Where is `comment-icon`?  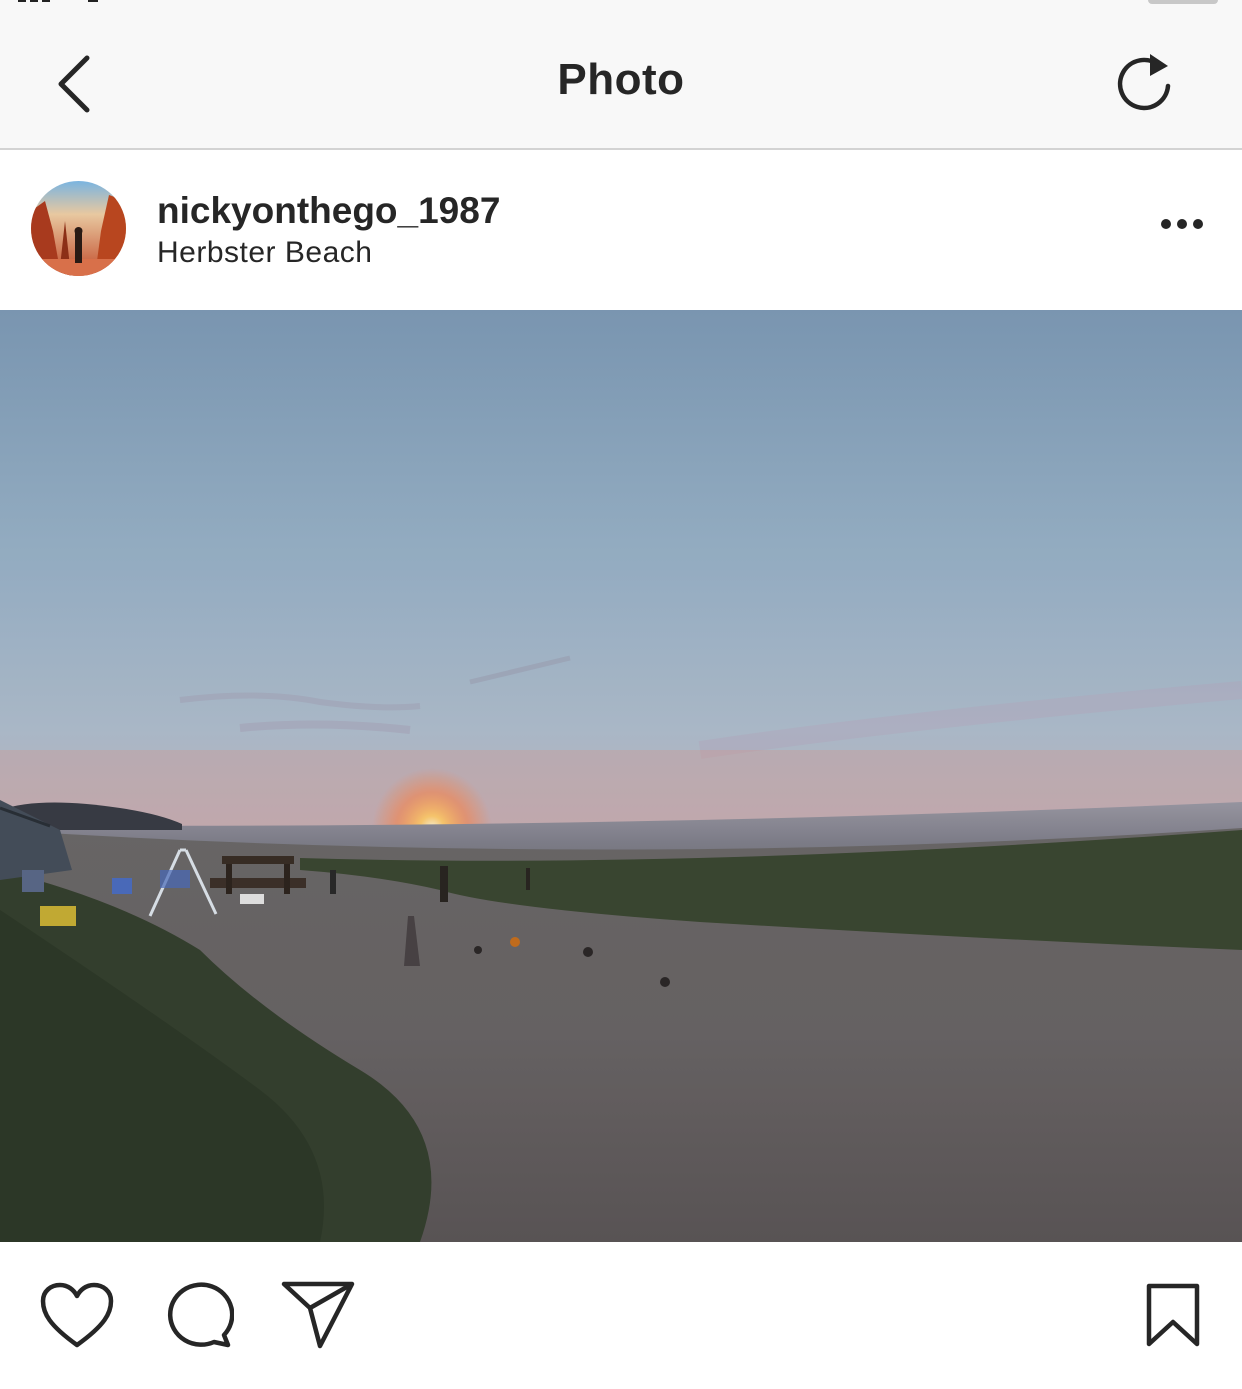 comment-icon is located at coordinates (198, 1317).